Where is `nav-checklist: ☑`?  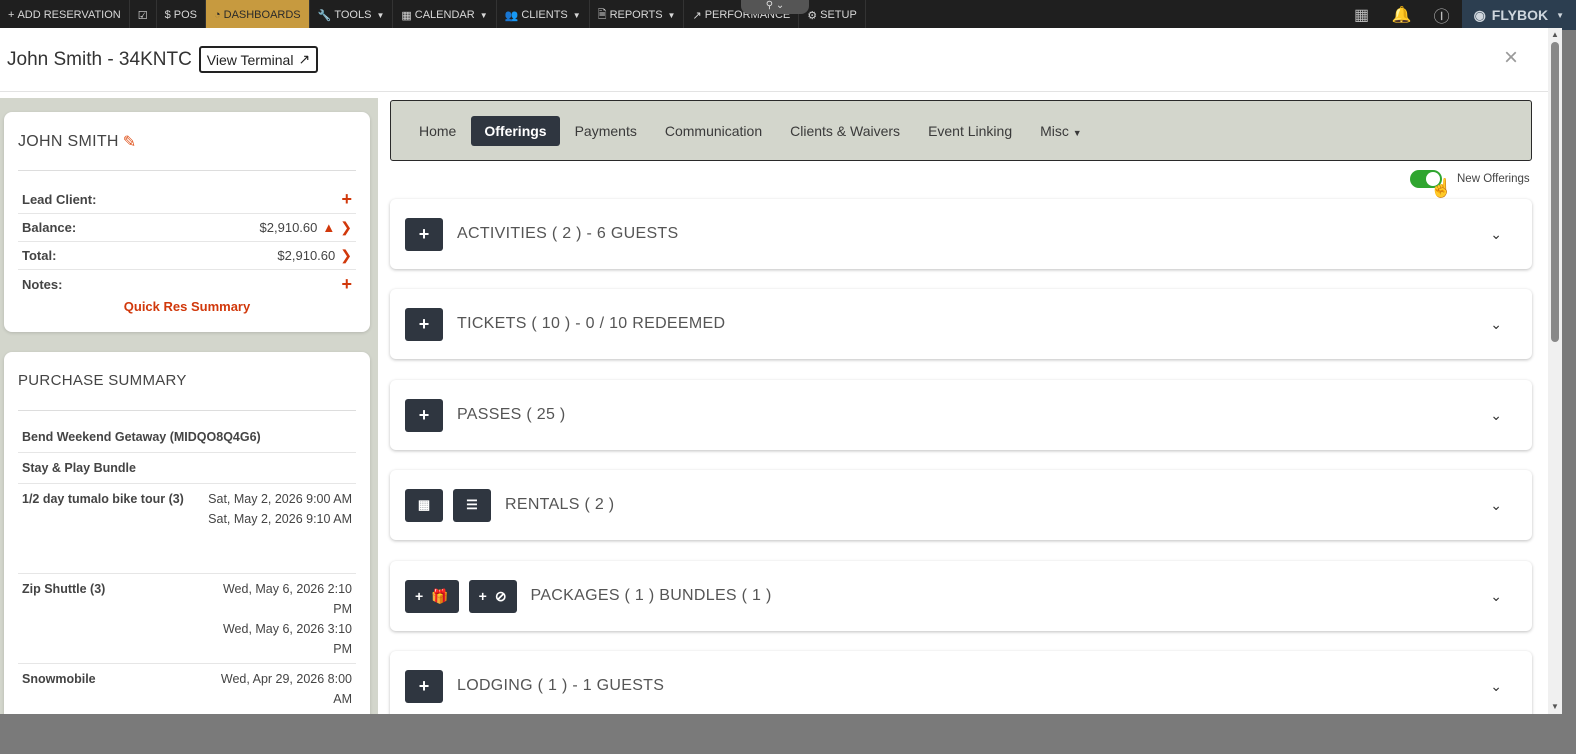
nav-checklist: ☑ is located at coordinates (143, 15).